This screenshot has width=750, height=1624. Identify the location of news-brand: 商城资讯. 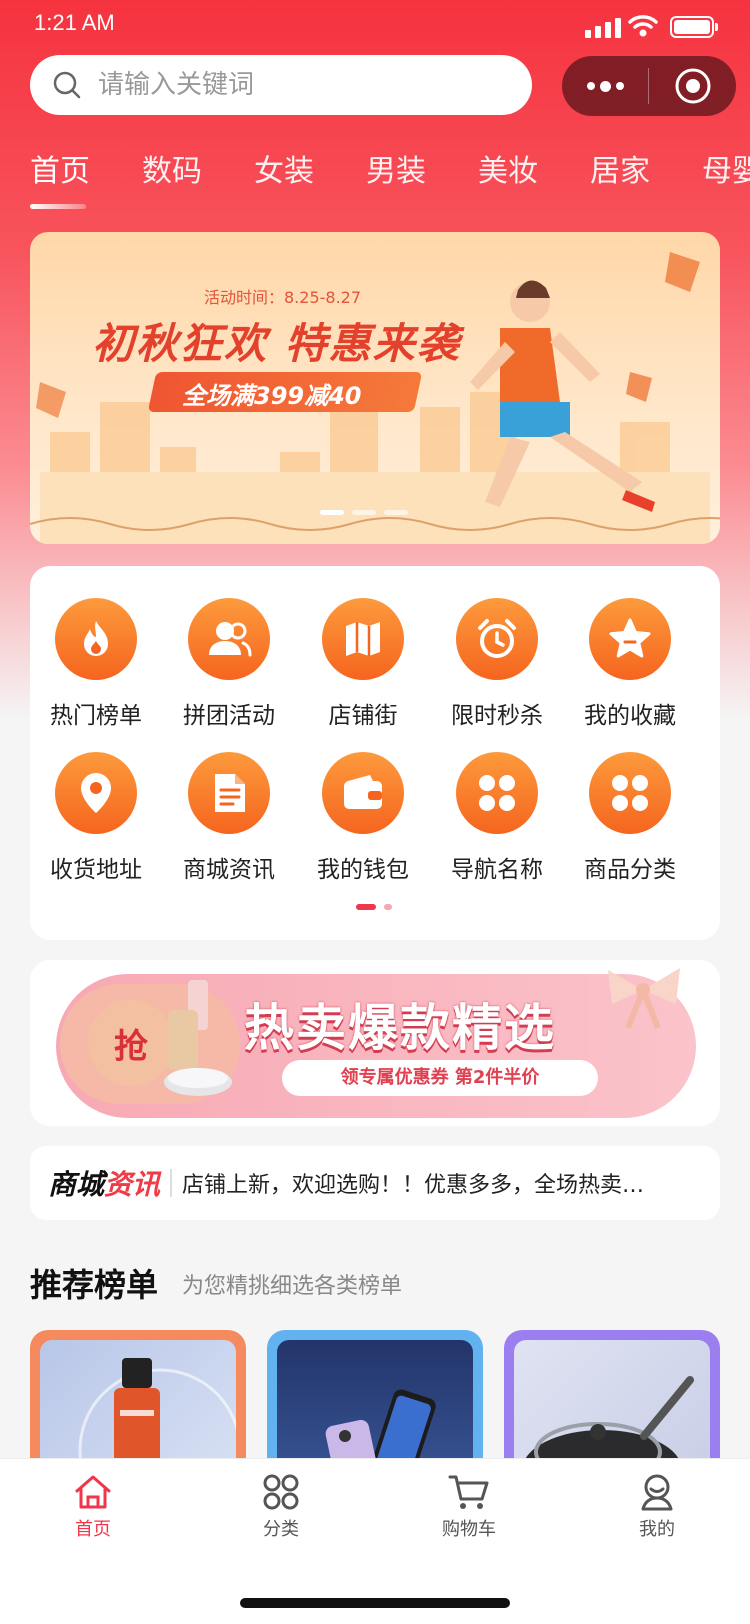
(104, 1183).